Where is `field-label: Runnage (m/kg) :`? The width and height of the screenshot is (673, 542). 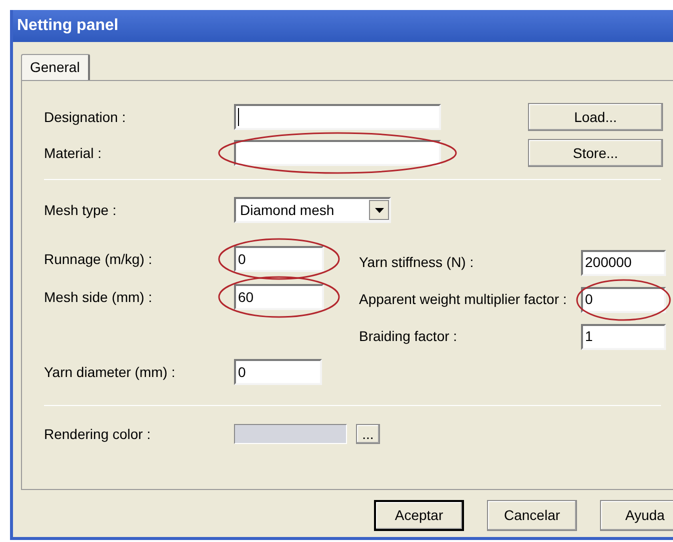 field-label: Runnage (m/kg) : is located at coordinates (99, 259).